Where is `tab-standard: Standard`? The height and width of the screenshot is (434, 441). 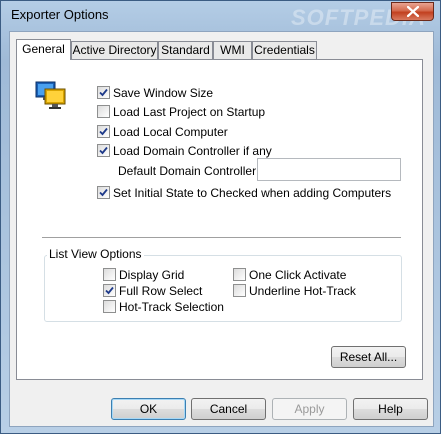 tab-standard: Standard is located at coordinates (185, 50).